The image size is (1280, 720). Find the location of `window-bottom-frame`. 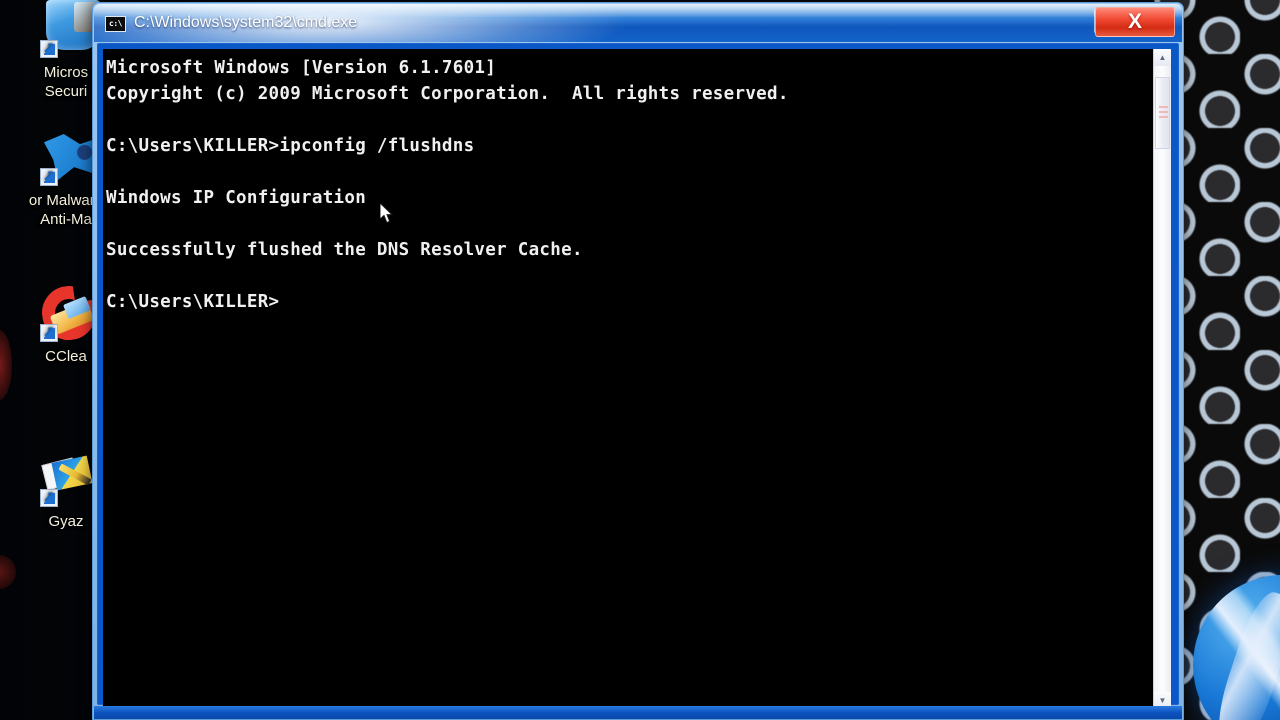

window-bottom-frame is located at coordinates (638, 712).